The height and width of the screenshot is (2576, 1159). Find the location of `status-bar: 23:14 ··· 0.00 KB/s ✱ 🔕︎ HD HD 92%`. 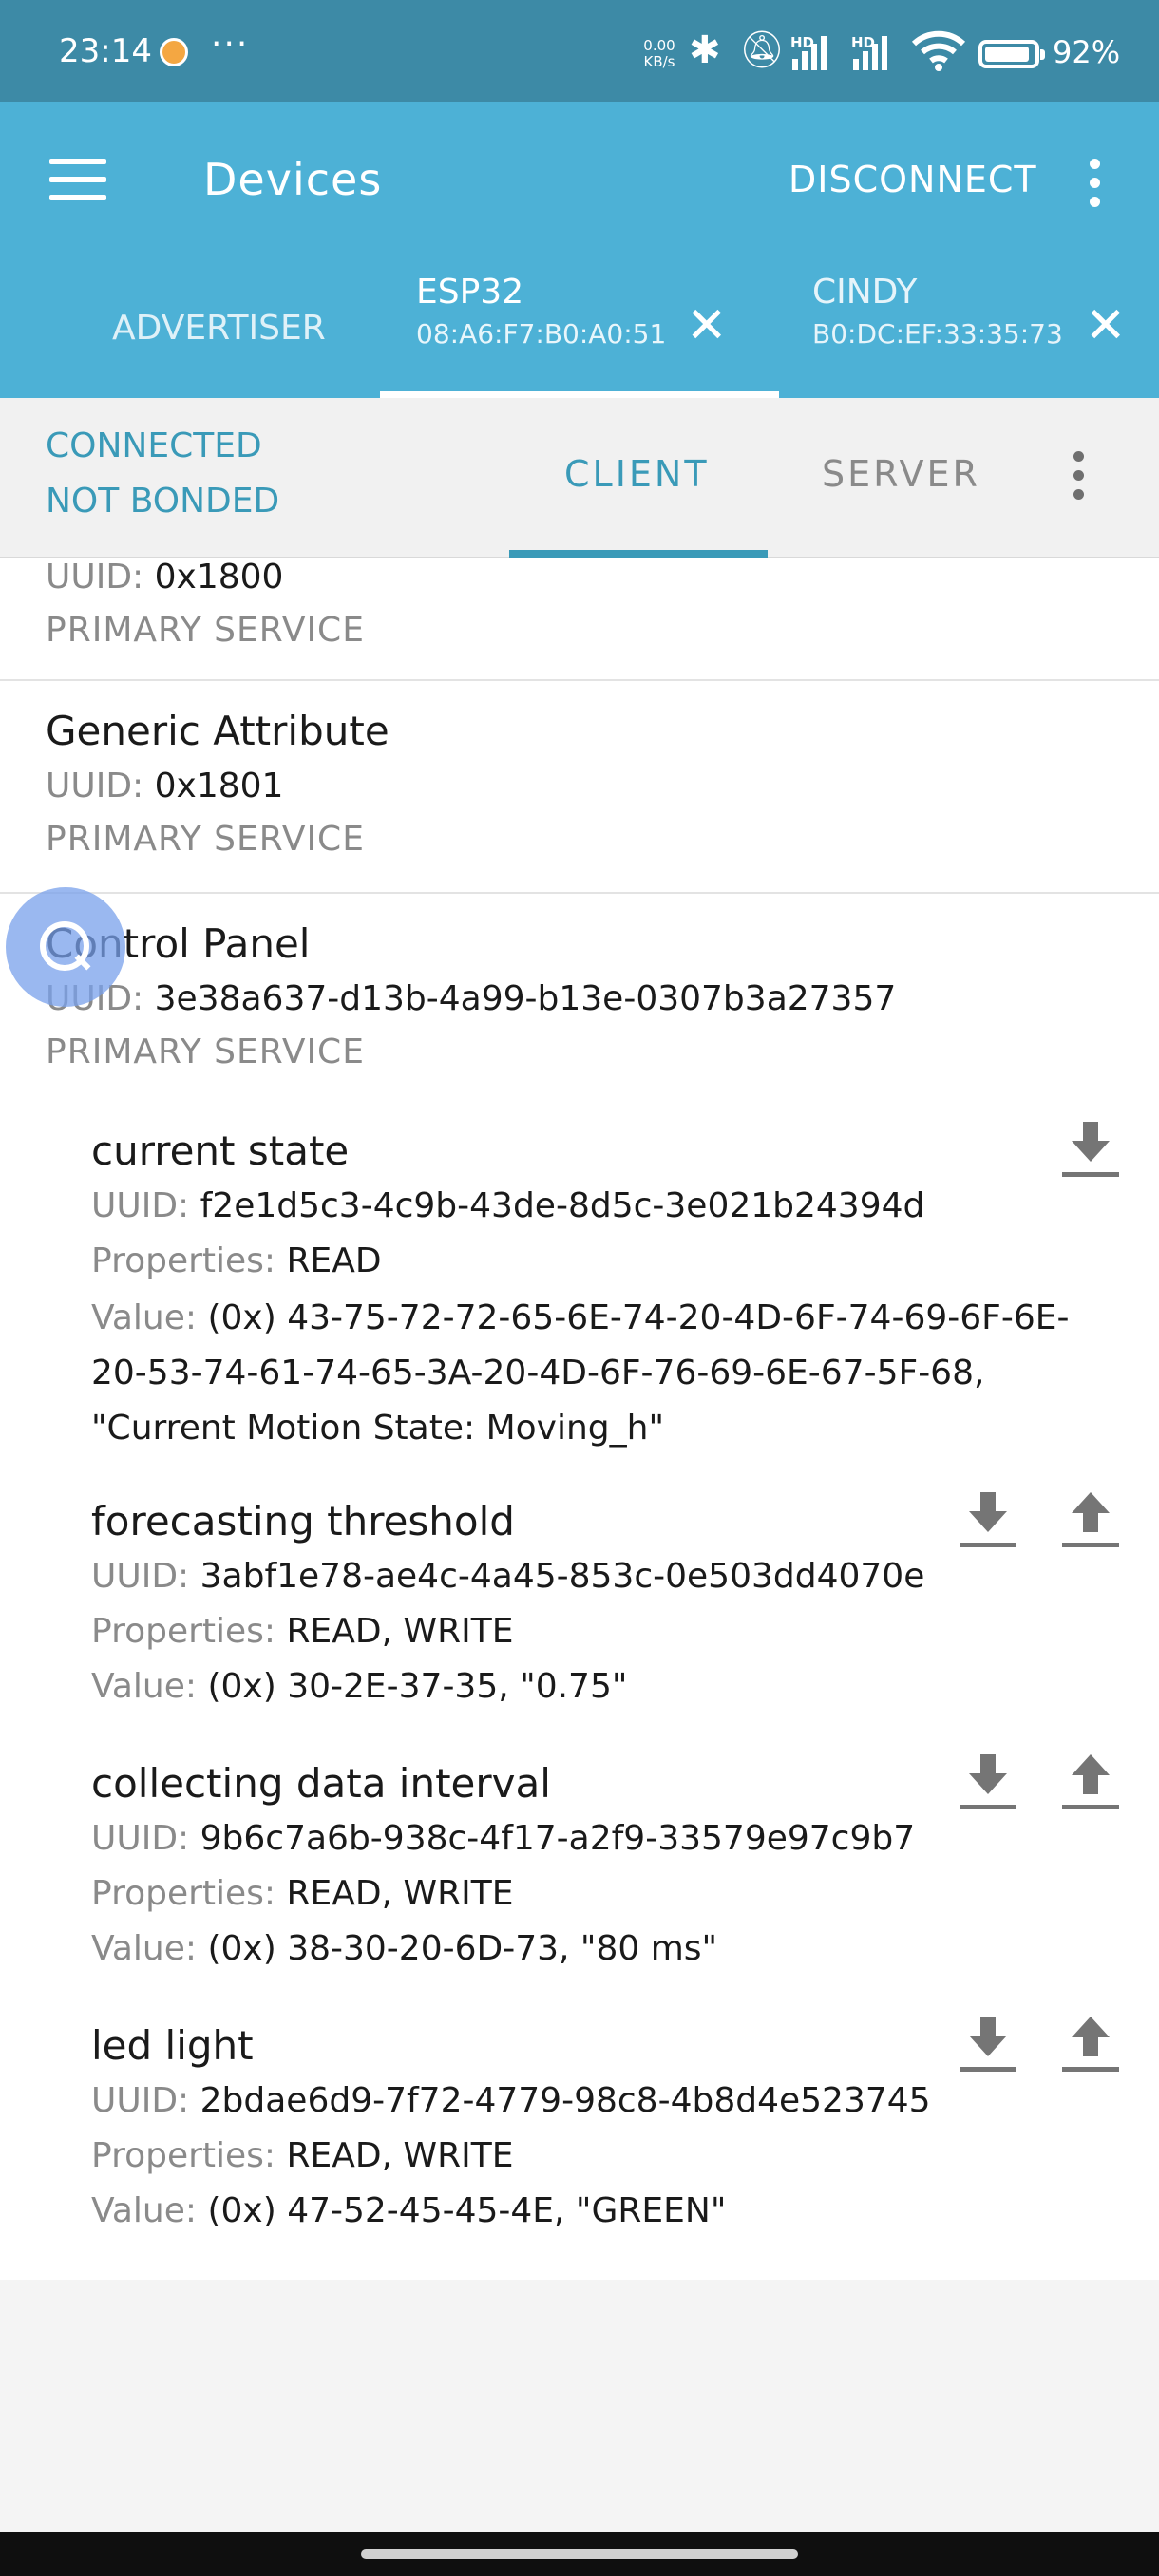

status-bar: 23:14 ··· 0.00 KB/s ✱ 🔕︎ HD HD 92% is located at coordinates (579, 51).